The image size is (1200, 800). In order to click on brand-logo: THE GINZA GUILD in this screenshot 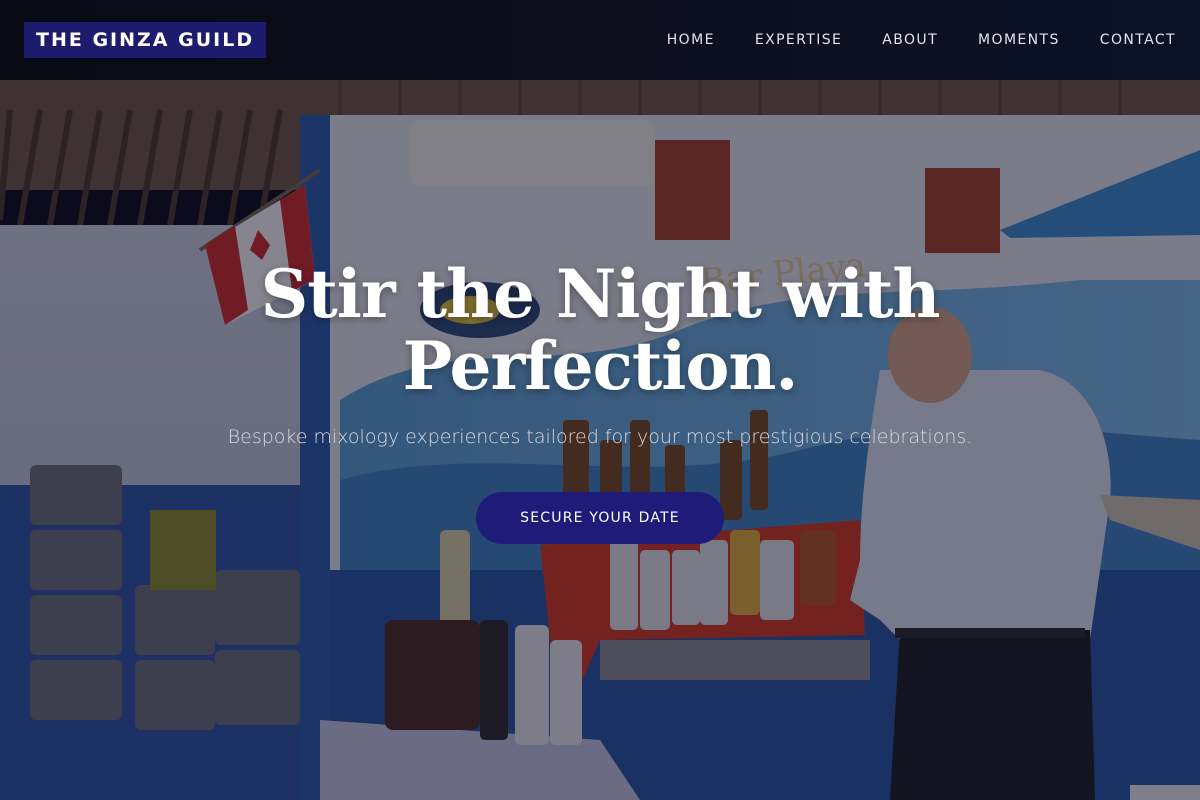, I will do `click(145, 40)`.